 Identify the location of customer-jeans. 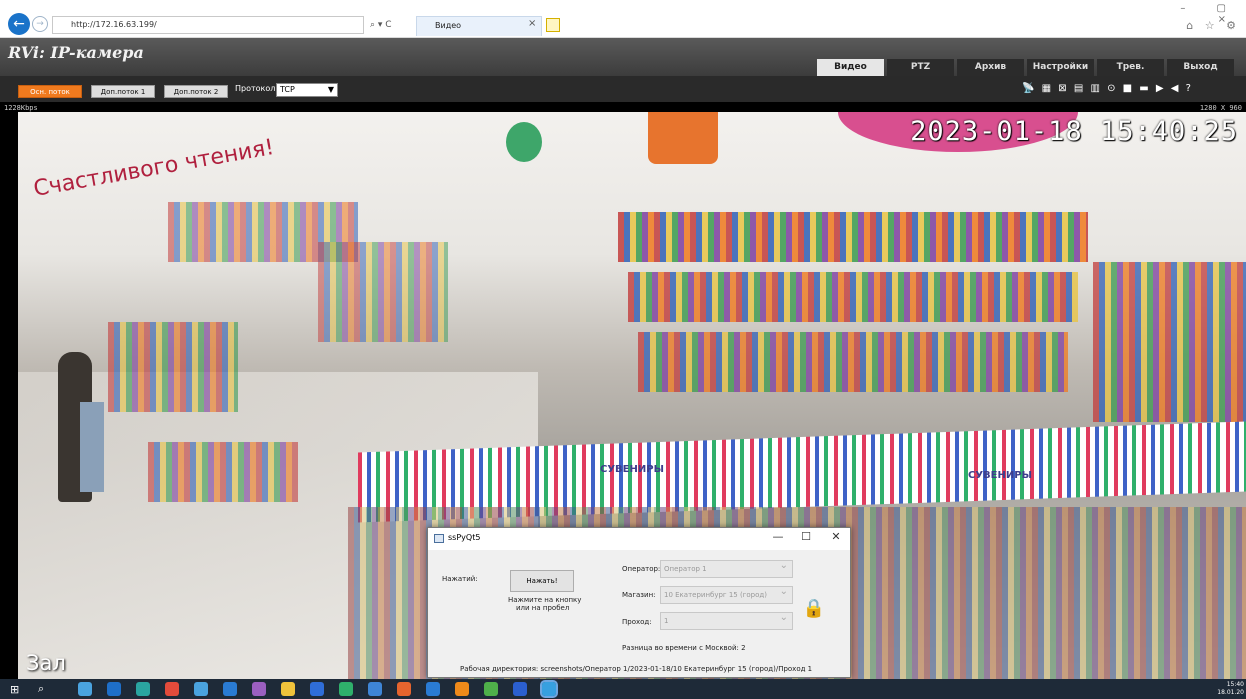
(92, 447).